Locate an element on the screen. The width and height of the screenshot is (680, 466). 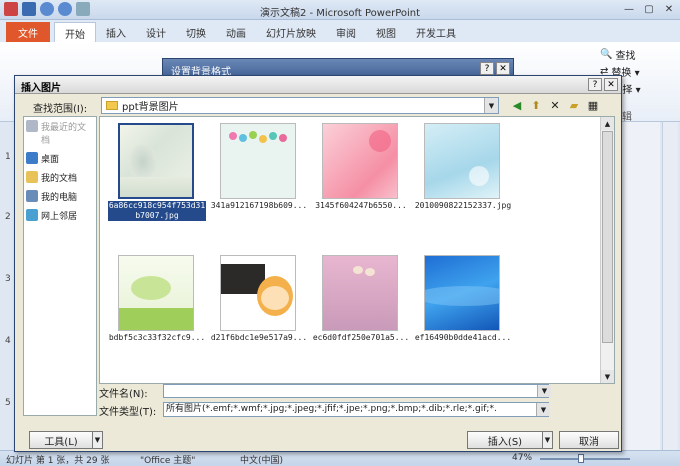
filename-dropdown-icon: ▼ is located at coordinates (544, 391).